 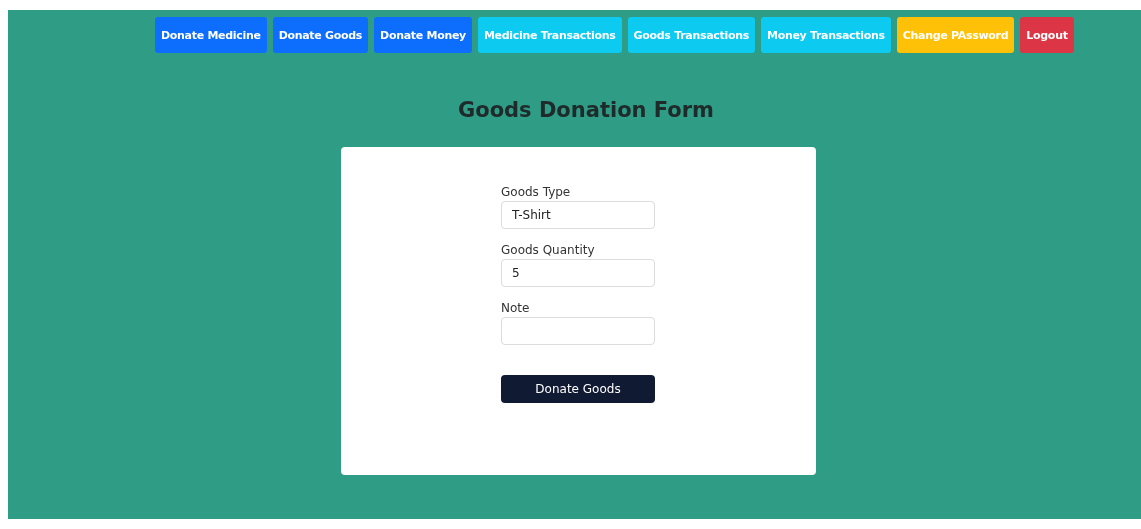 What do you see at coordinates (578, 273) in the screenshot?
I see `input-field: 5` at bounding box center [578, 273].